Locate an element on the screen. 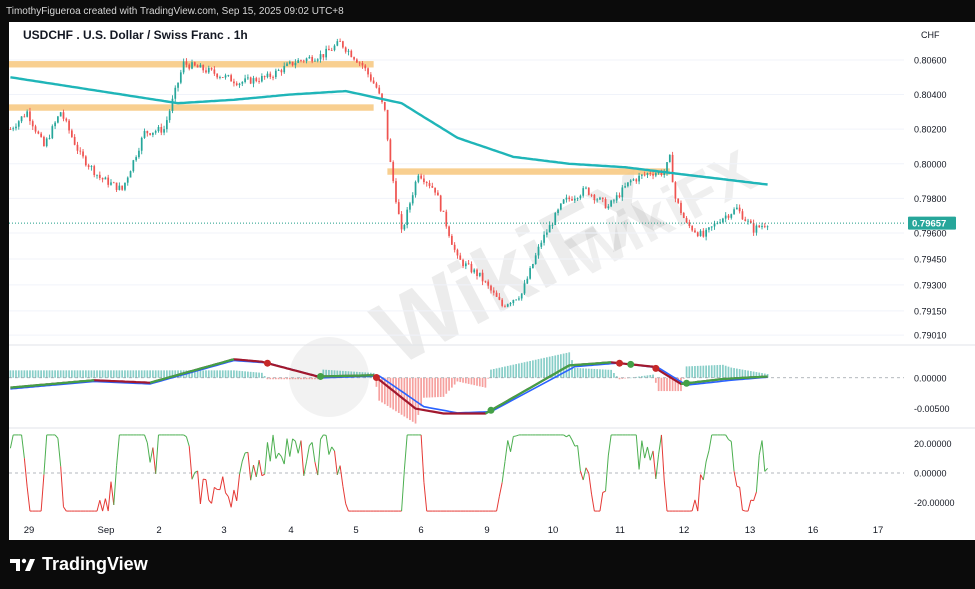 This screenshot has height=589, width=975. time-tick-label: 2 is located at coordinates (158, 530).